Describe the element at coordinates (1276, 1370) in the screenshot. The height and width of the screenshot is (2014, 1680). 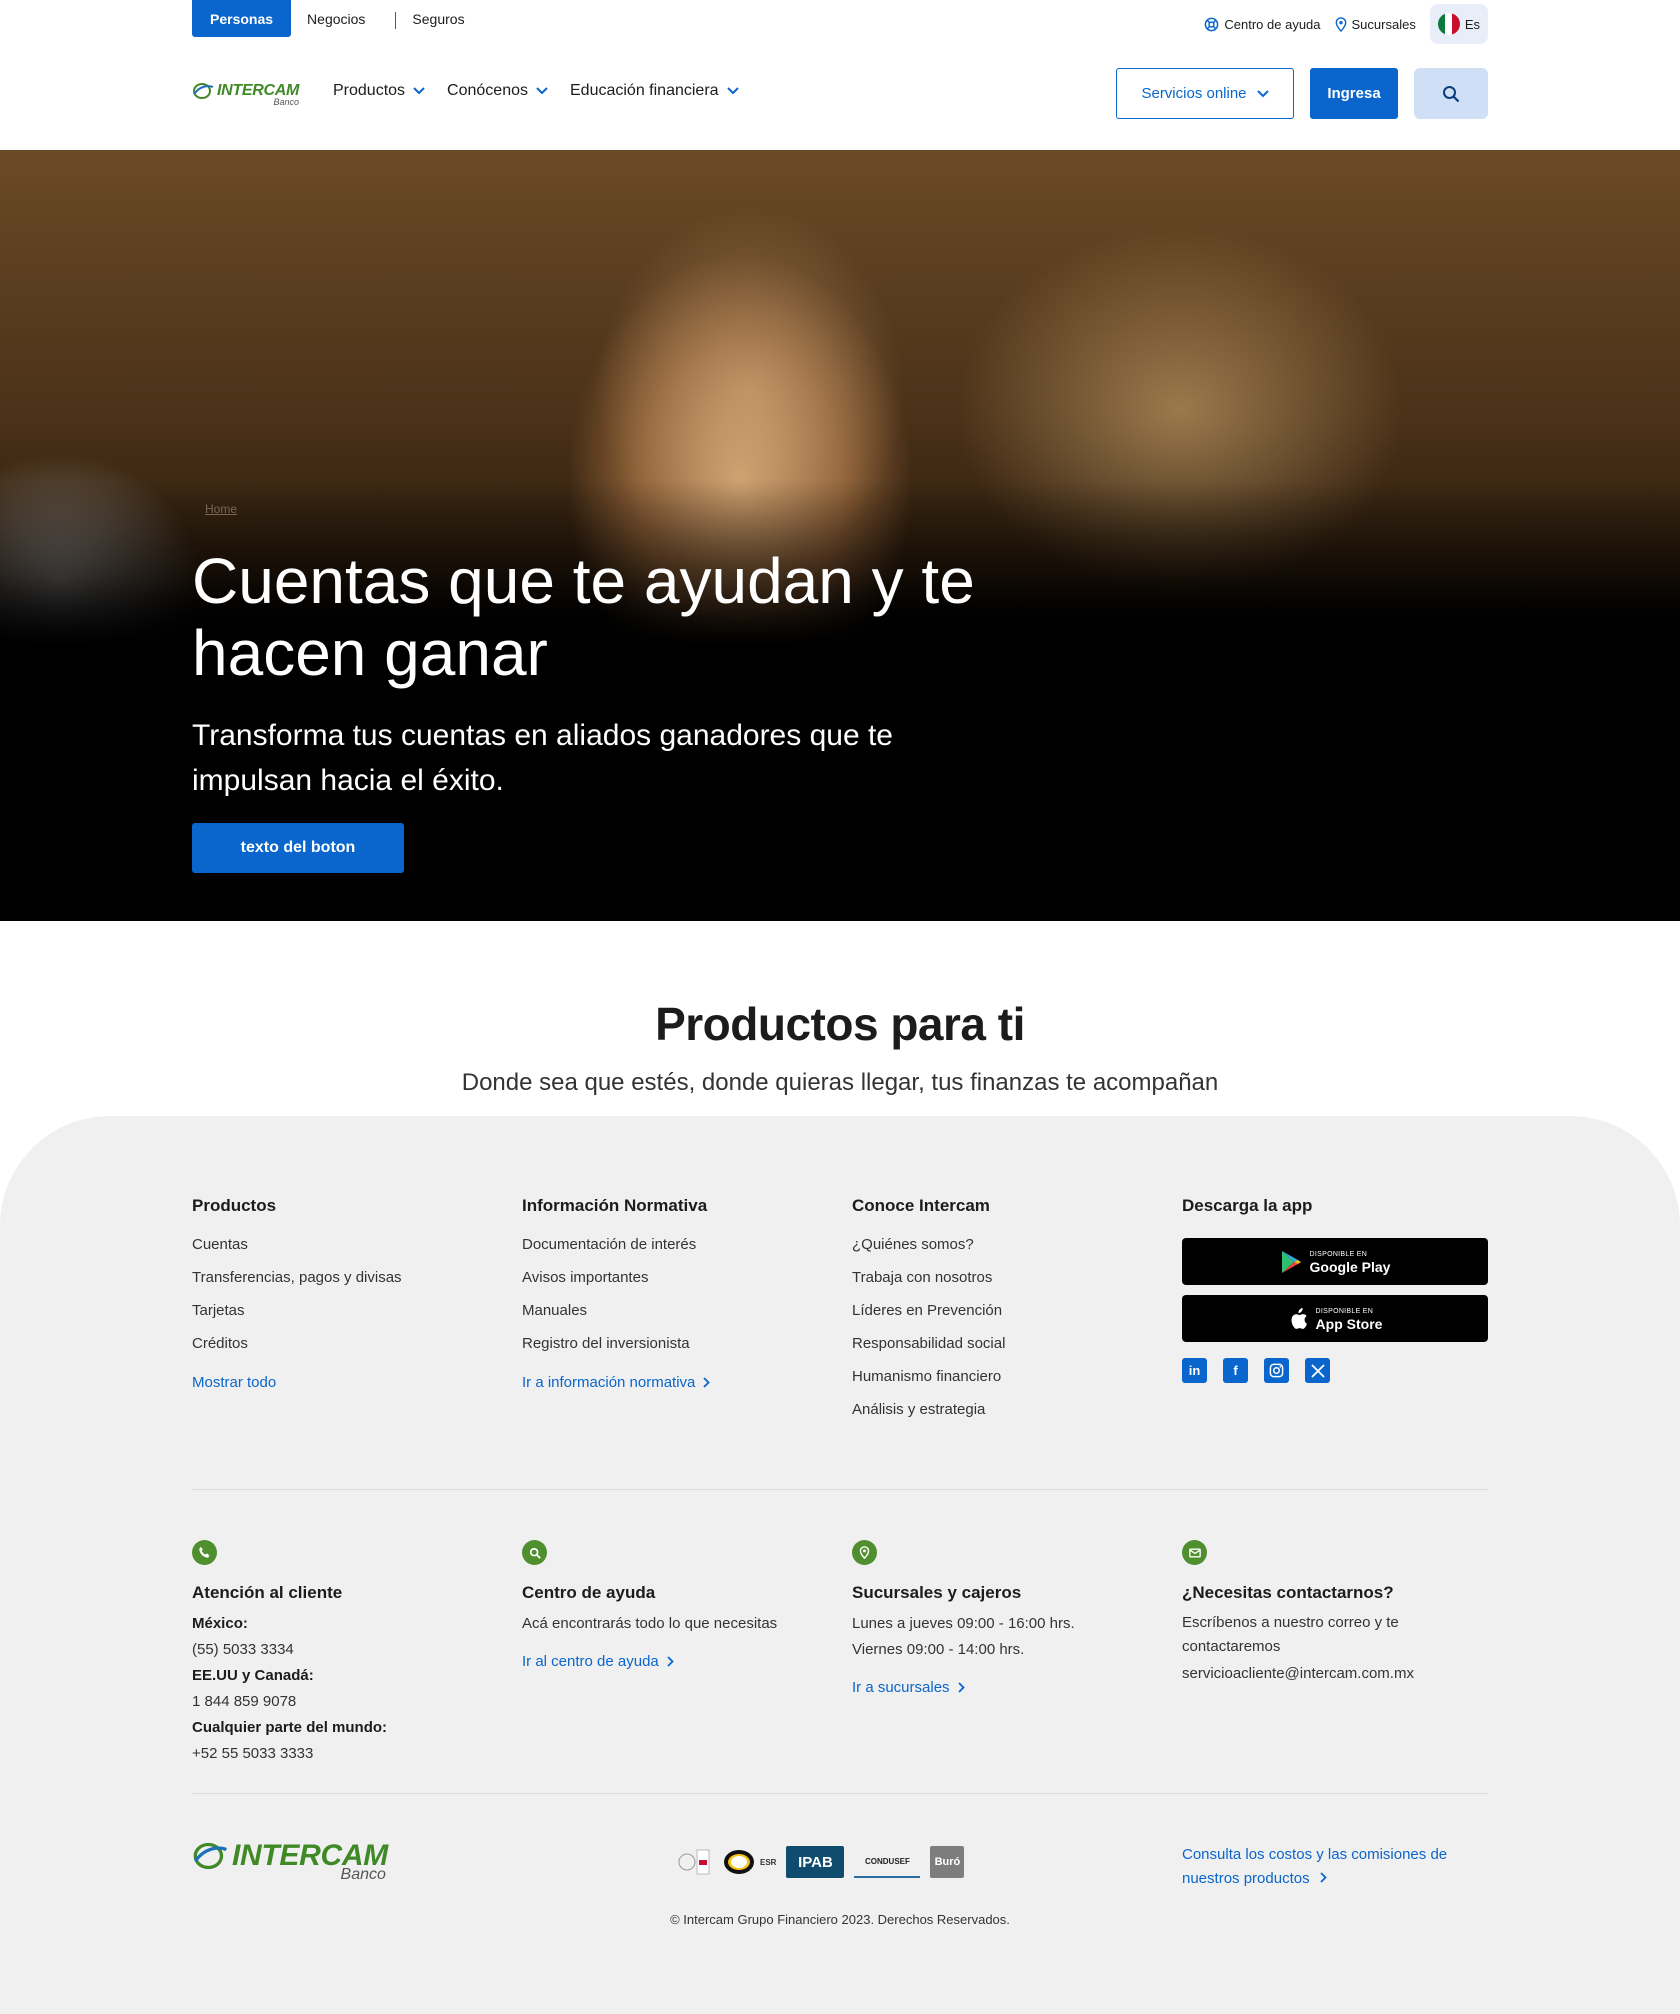
I see `instagram-icon` at that location.